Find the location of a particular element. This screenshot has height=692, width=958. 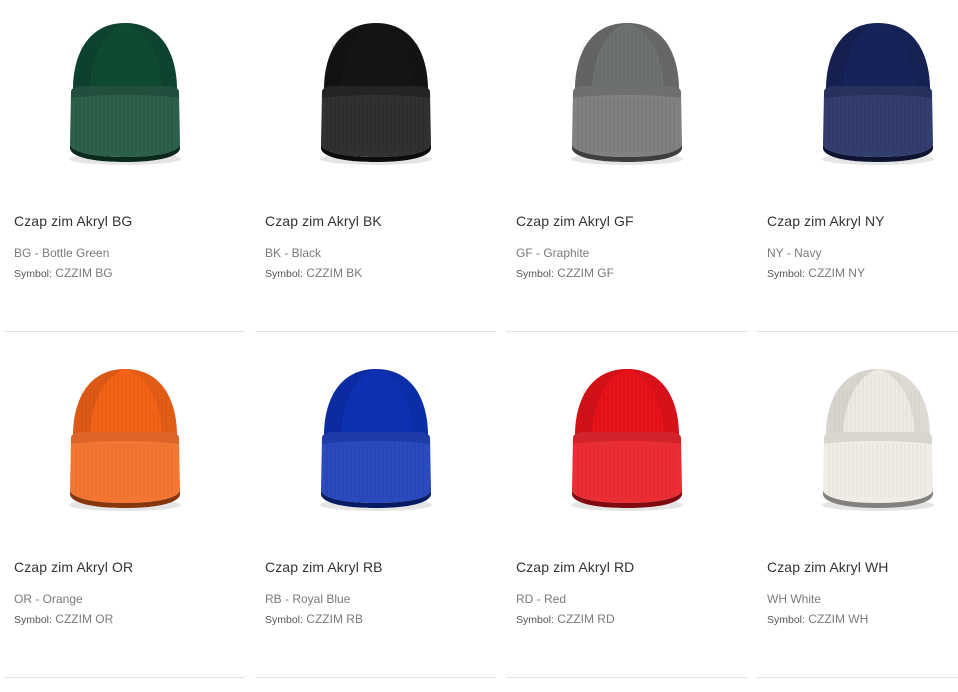

symbol-value: CZZIM RB is located at coordinates (334, 619).